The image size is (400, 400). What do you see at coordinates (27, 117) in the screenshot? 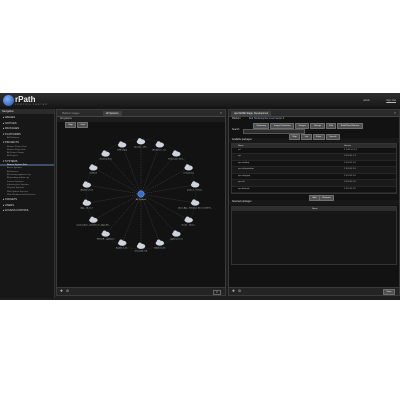
I see `sidebar-section-0: ▸ IMAGES` at bounding box center [27, 117].